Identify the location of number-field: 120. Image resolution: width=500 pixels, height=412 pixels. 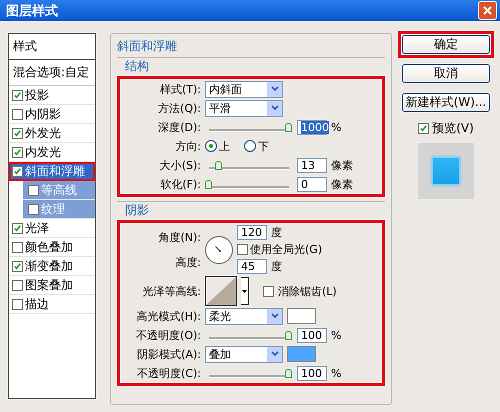
(252, 232).